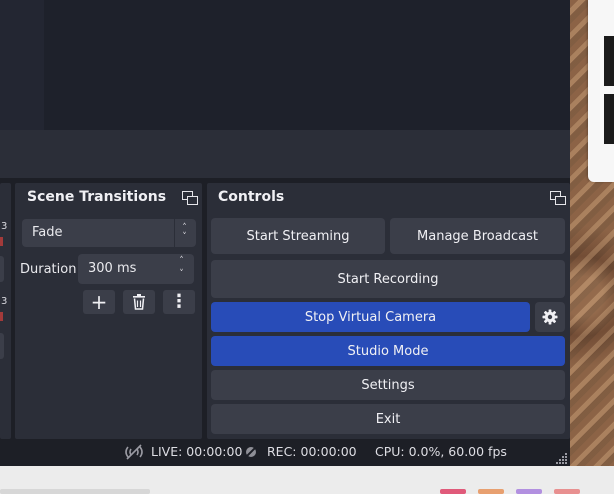 Image resolution: width=614 pixels, height=494 pixels. Describe the element at coordinates (5, 311) in the screenshot. I see `audio-mixer-dock-fragment: 3 3` at that location.